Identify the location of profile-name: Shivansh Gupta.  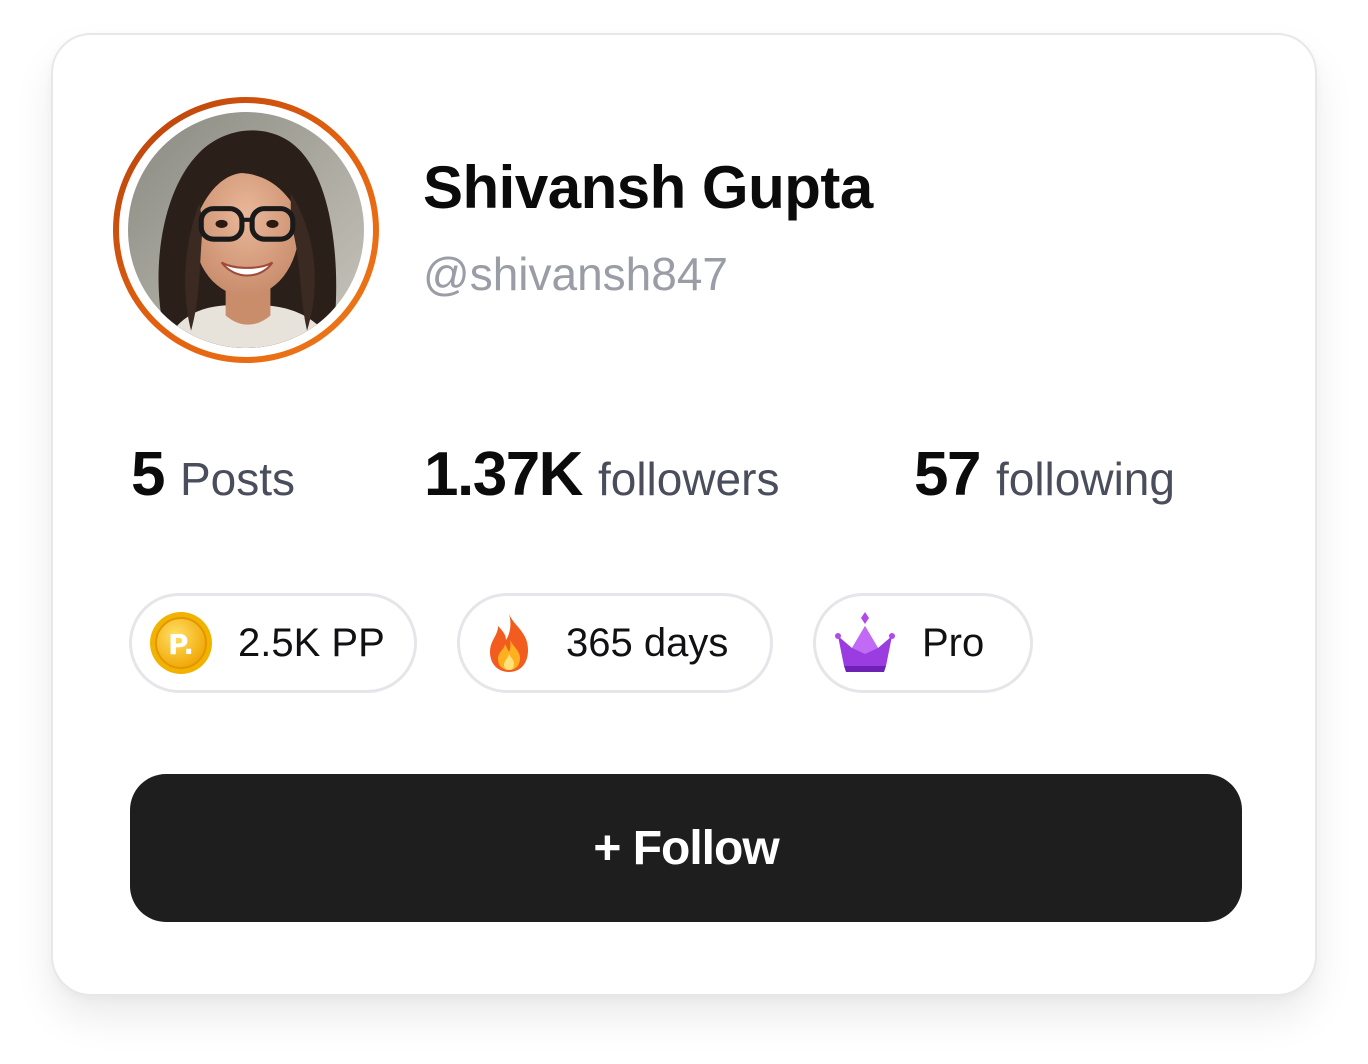
(648, 187).